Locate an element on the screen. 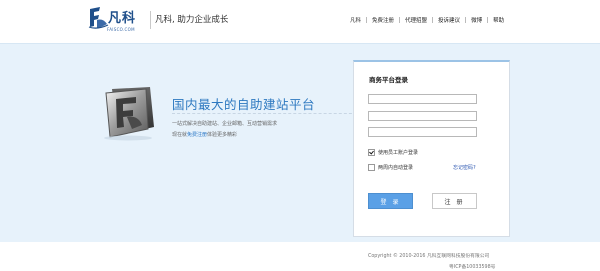  password-input is located at coordinates (422, 116).